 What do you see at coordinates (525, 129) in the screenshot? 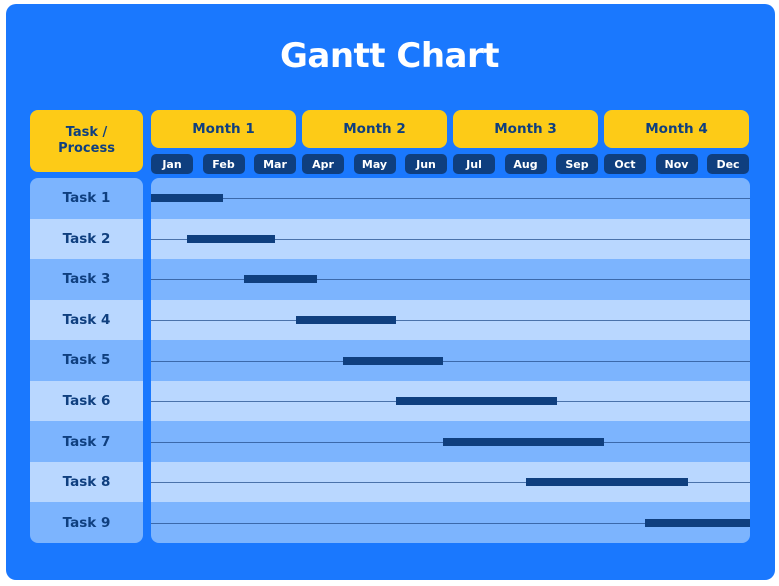
I see `month-group-header-3: Month 3` at bounding box center [525, 129].